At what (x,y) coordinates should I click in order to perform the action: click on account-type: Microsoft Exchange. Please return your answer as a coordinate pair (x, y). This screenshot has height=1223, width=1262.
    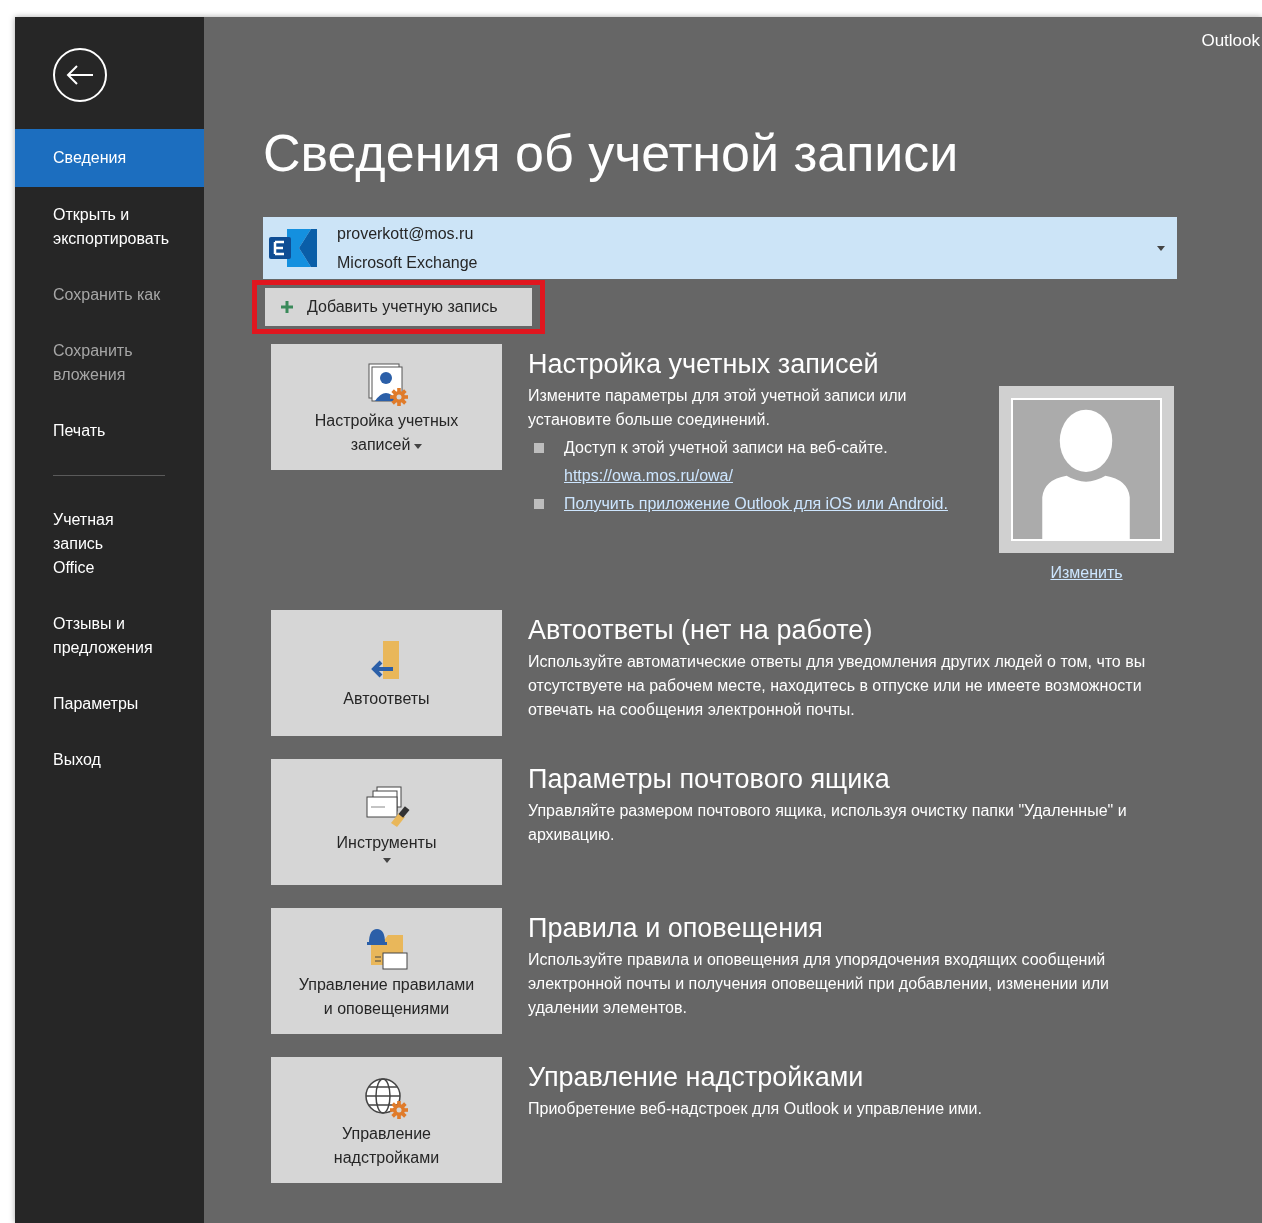
    Looking at the image, I should click on (408, 263).